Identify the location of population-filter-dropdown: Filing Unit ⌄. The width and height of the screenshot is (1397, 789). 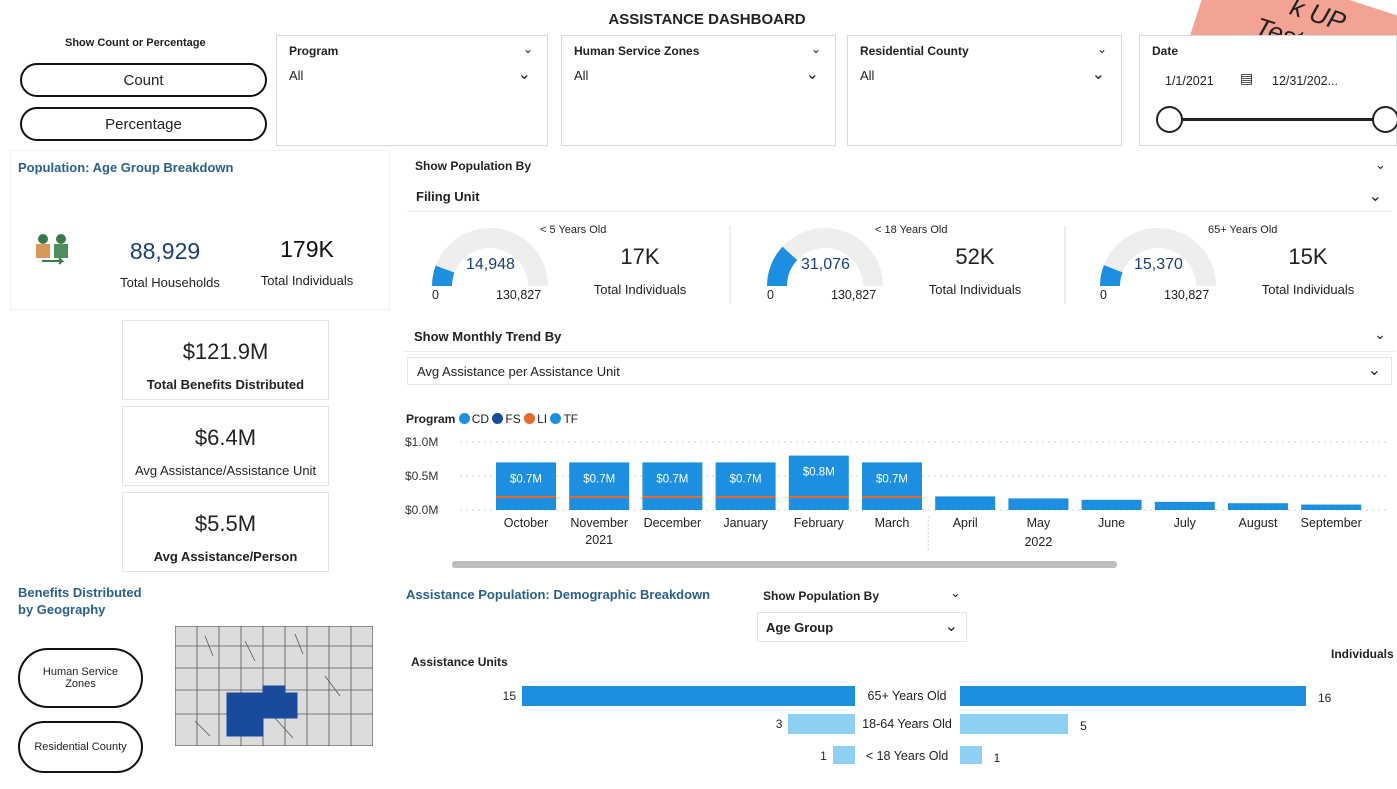
(899, 198).